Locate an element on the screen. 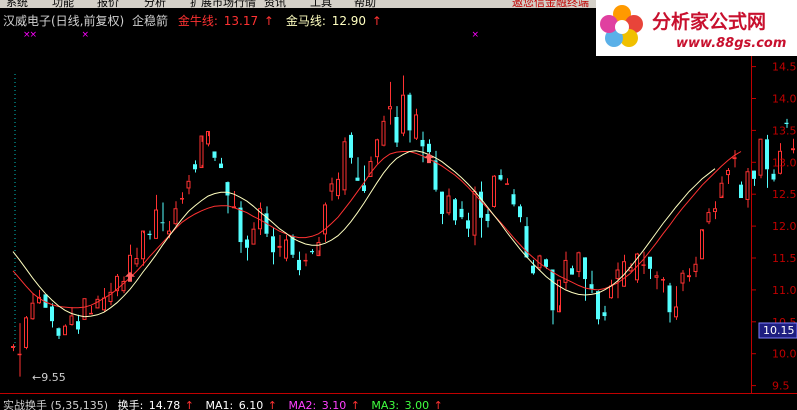  ma1-arrow: ↑ is located at coordinates (272, 404).